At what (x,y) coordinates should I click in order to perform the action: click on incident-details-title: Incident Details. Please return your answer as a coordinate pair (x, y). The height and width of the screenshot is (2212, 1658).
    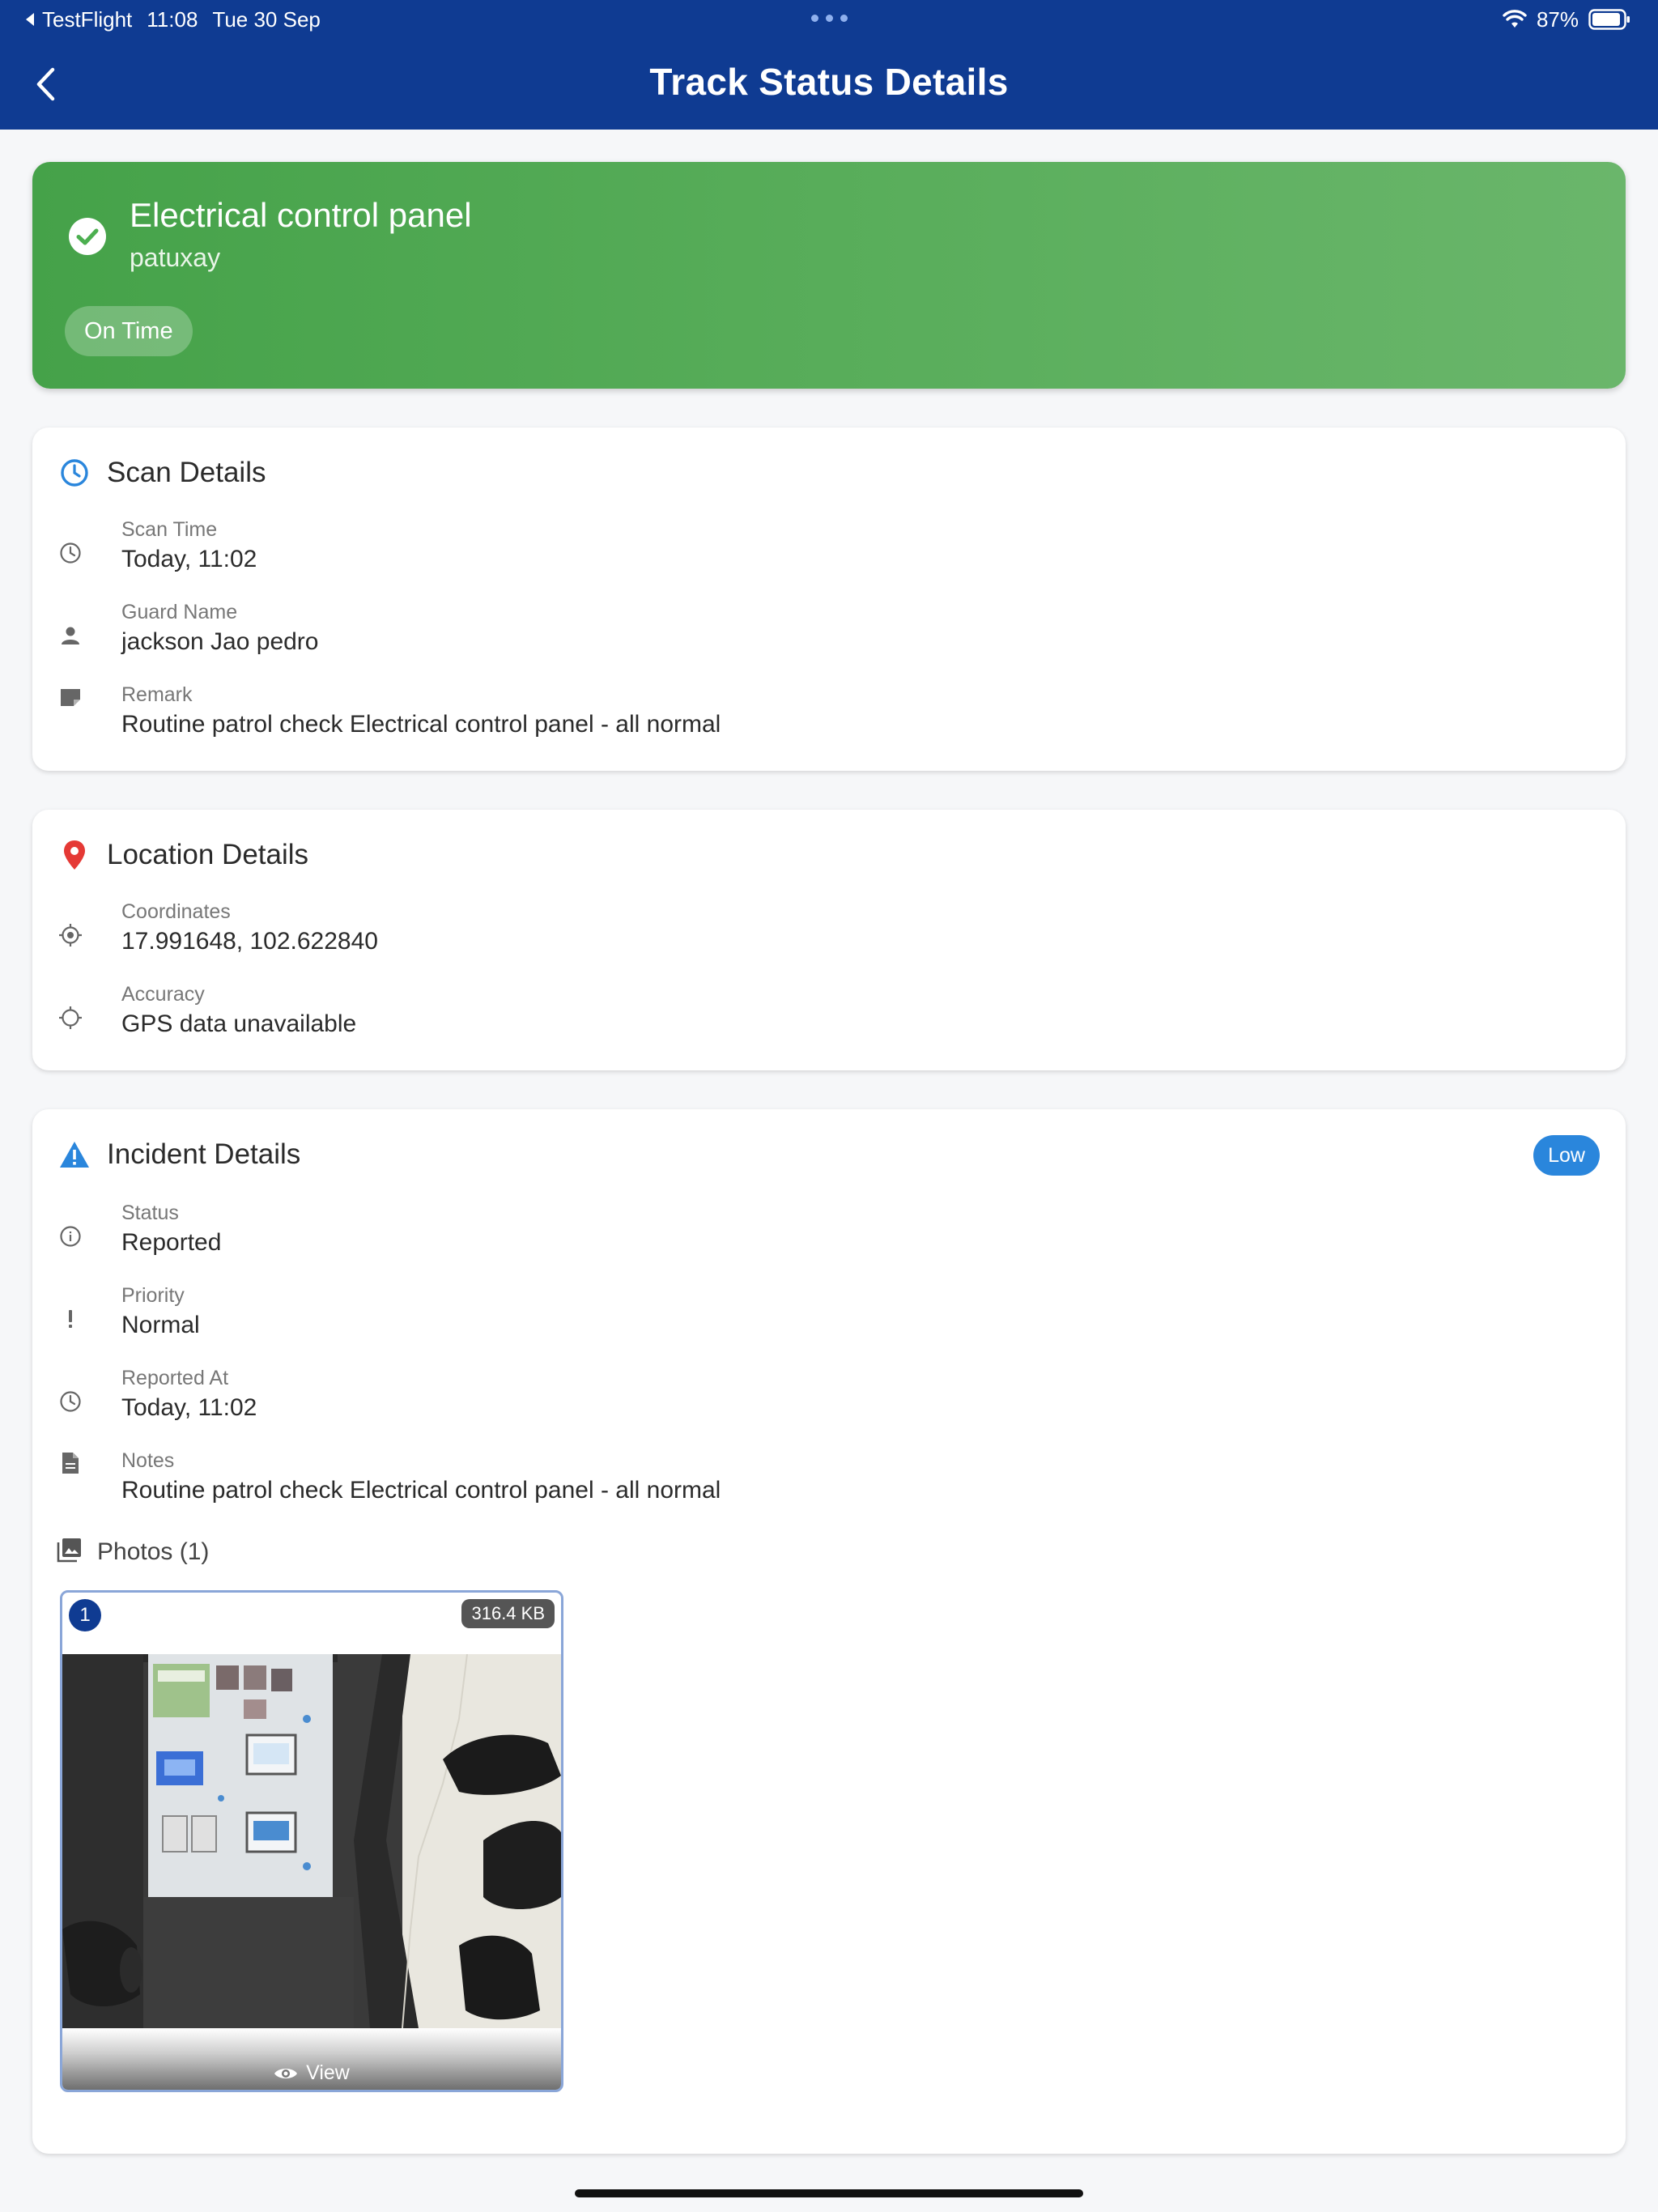
    Looking at the image, I should click on (204, 1154).